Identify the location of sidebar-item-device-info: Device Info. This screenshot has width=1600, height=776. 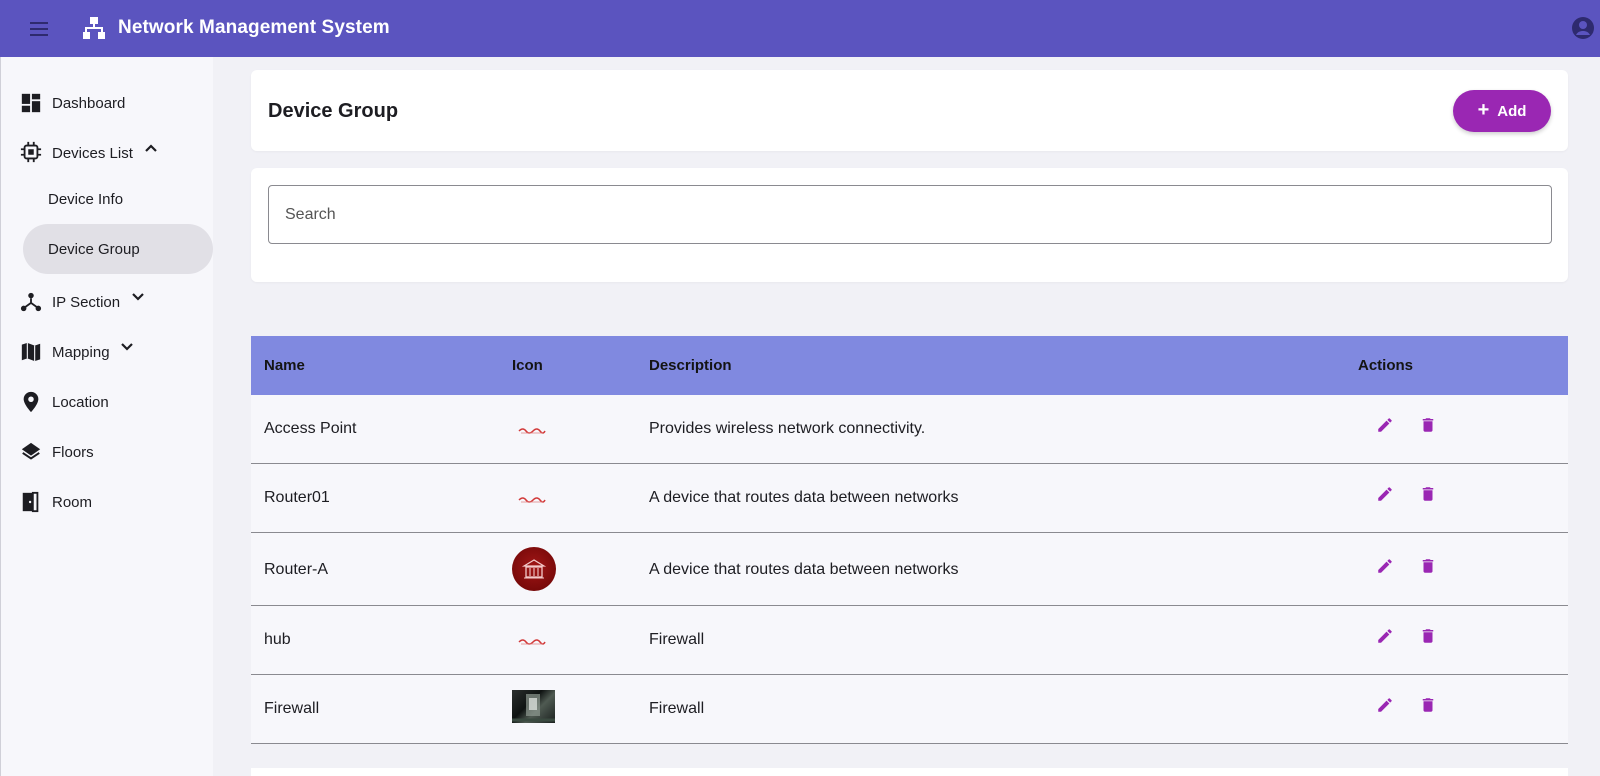
(118, 199).